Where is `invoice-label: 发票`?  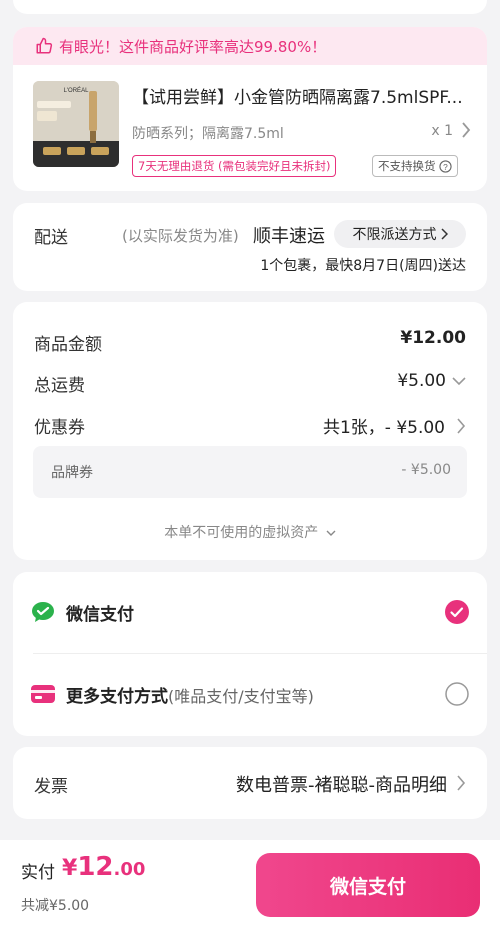
invoice-label: 发票 is located at coordinates (51, 787).